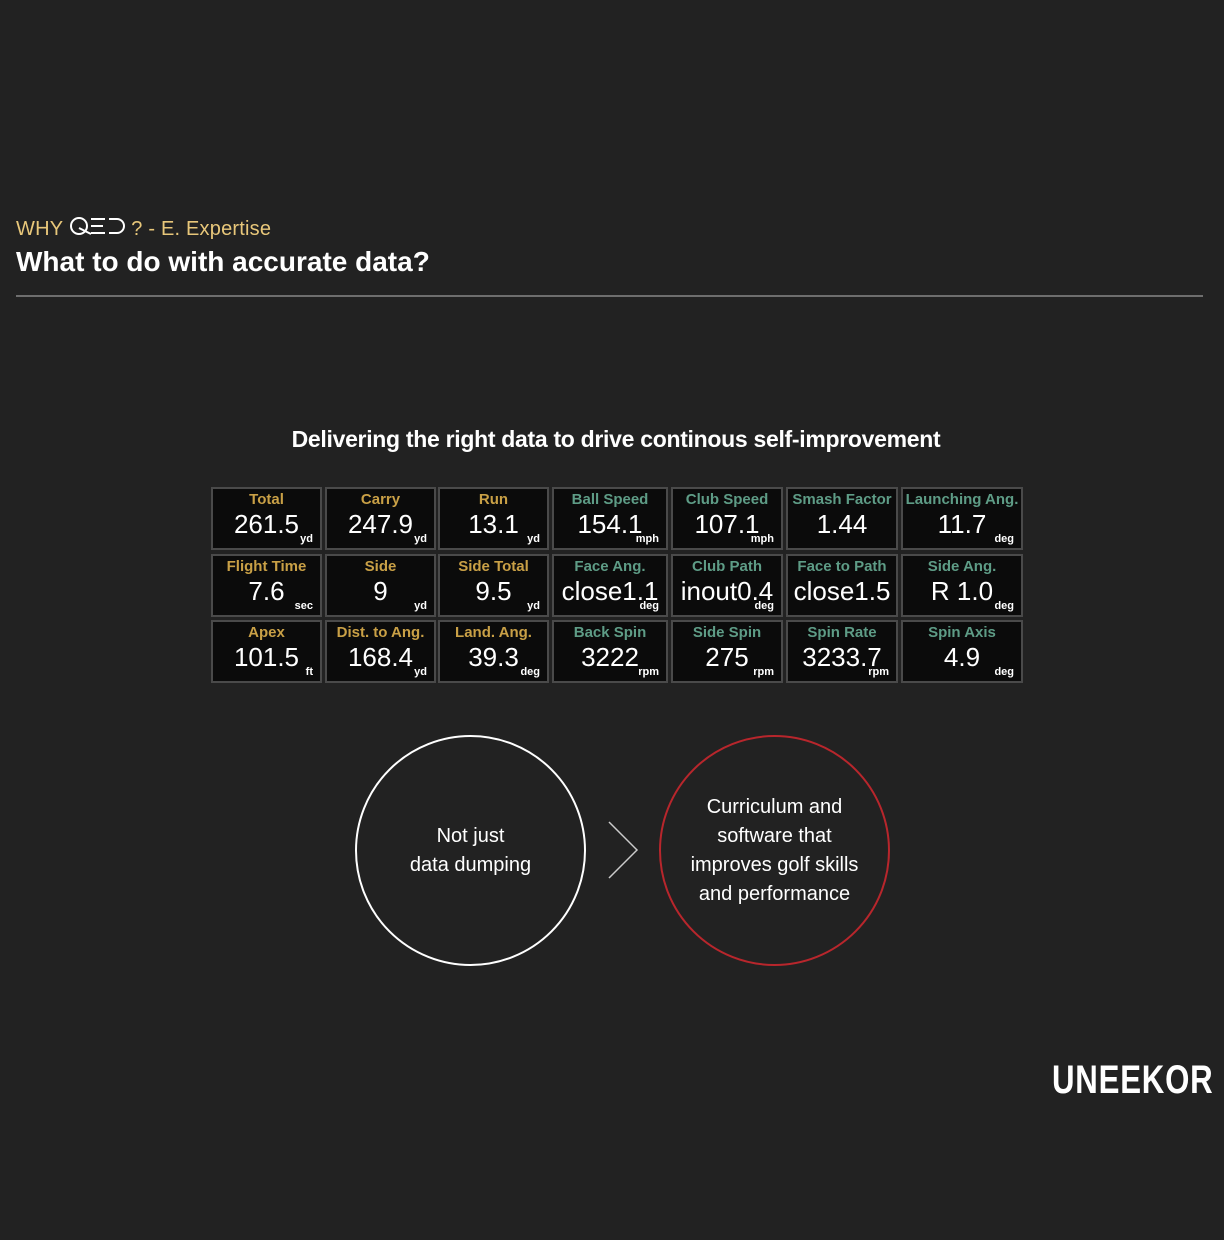 The width and height of the screenshot is (1224, 1240). I want to click on metric-cell: Dist. to Ang. 168.4 yd, so click(380, 651).